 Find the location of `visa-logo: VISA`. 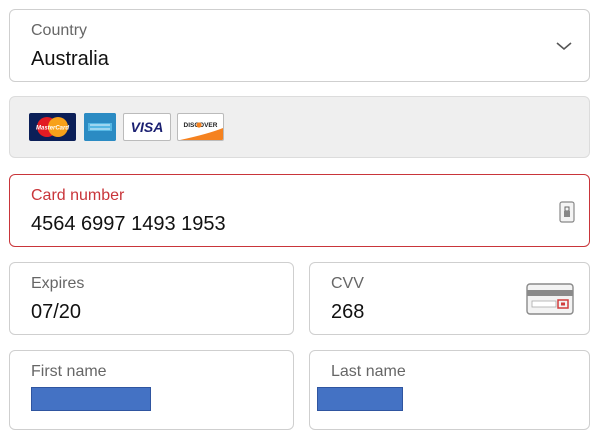

visa-logo: VISA is located at coordinates (147, 127).